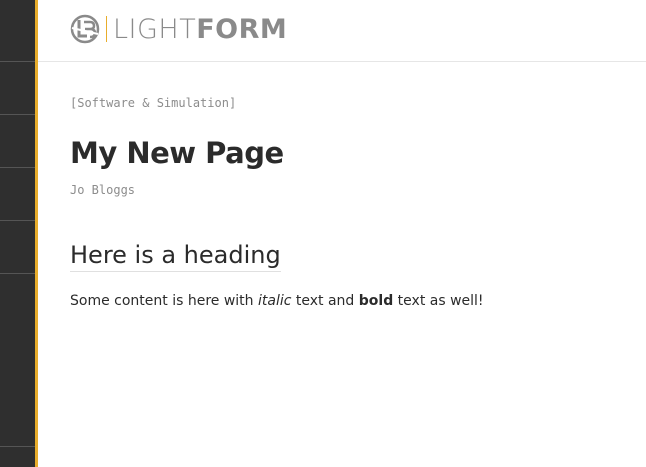 The width and height of the screenshot is (646, 467). What do you see at coordinates (342, 31) in the screenshot?
I see `site-header: LIGHTFORM` at bounding box center [342, 31].